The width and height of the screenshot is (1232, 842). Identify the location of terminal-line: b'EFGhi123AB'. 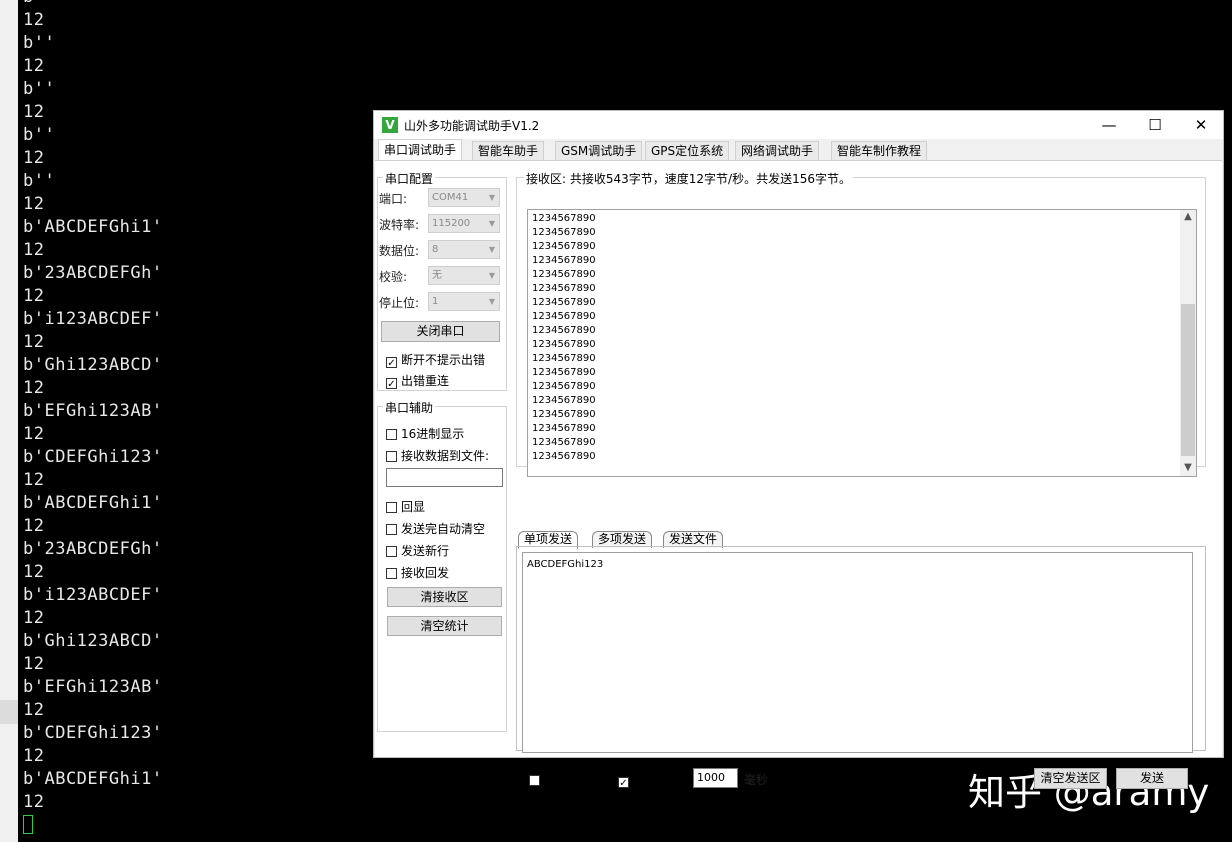
(93, 411).